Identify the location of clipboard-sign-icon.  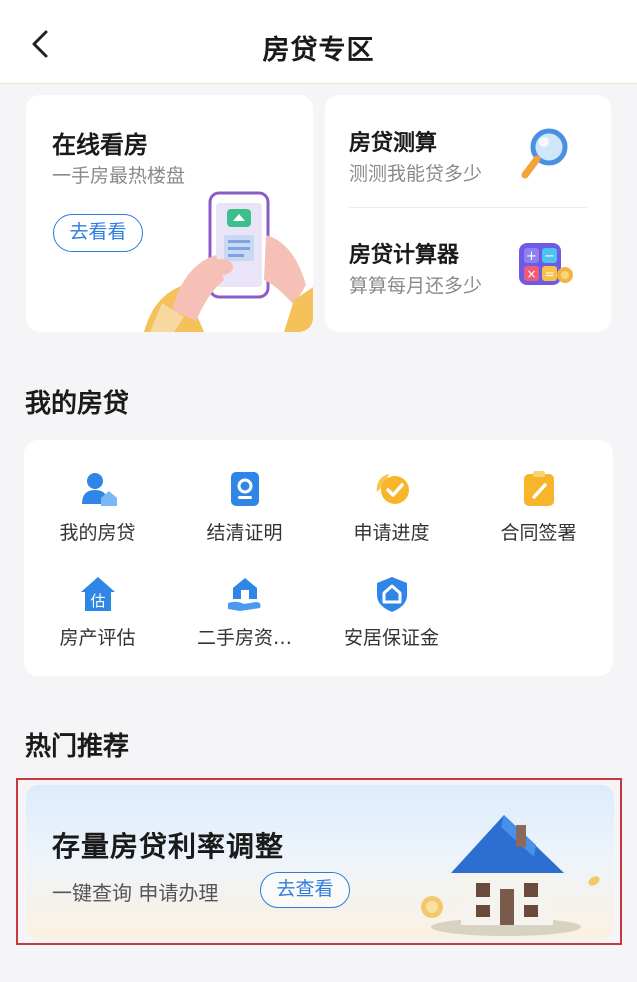
(539, 488).